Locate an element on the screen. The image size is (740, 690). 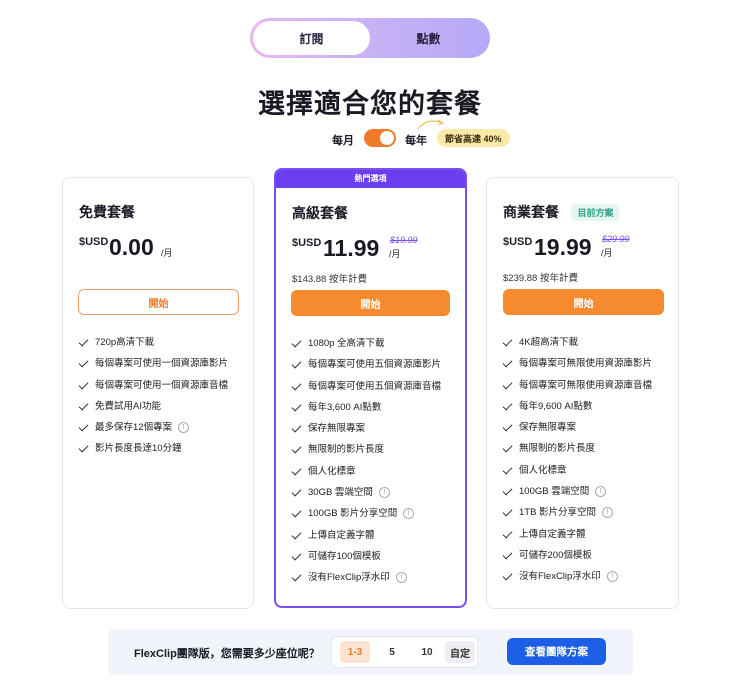
list-item: 無限制的影片長度 is located at coordinates (577, 452).